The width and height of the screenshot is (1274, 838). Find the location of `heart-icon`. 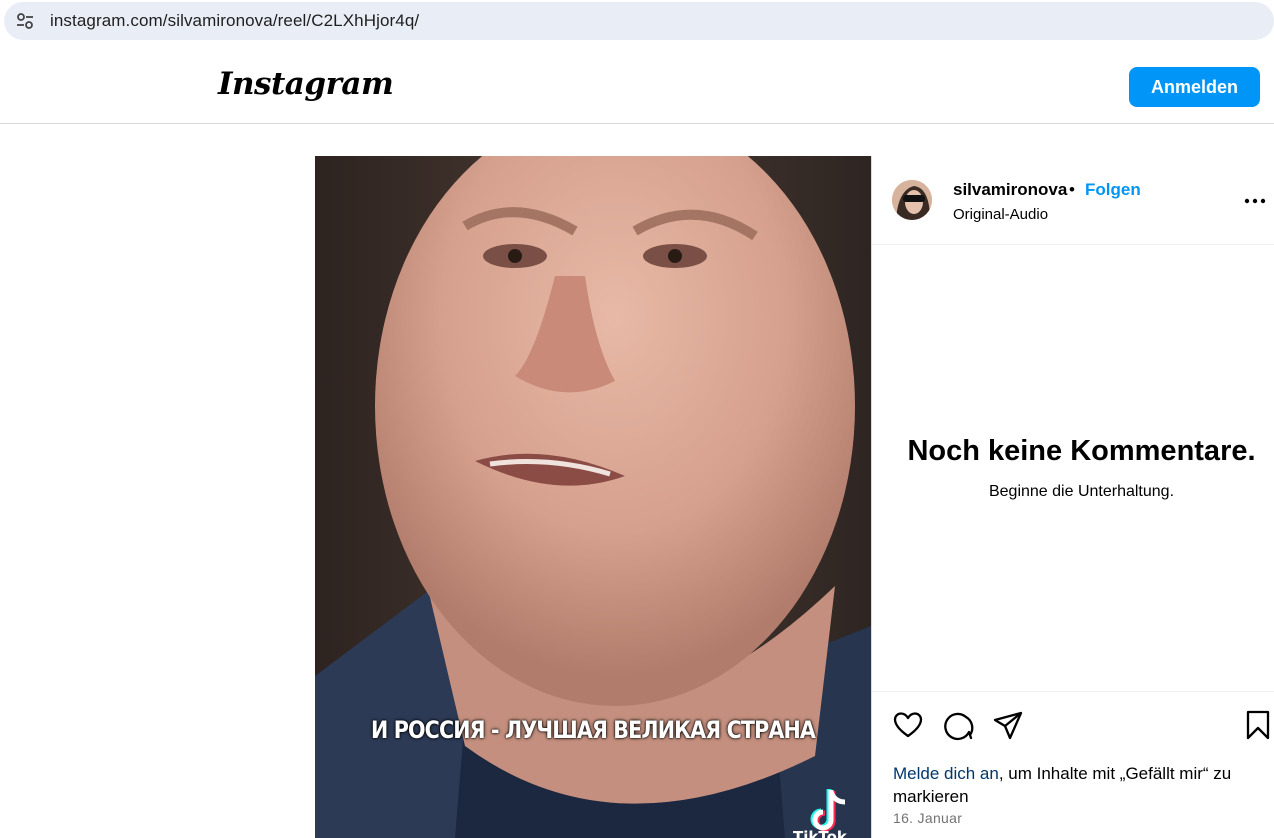

heart-icon is located at coordinates (908, 725).